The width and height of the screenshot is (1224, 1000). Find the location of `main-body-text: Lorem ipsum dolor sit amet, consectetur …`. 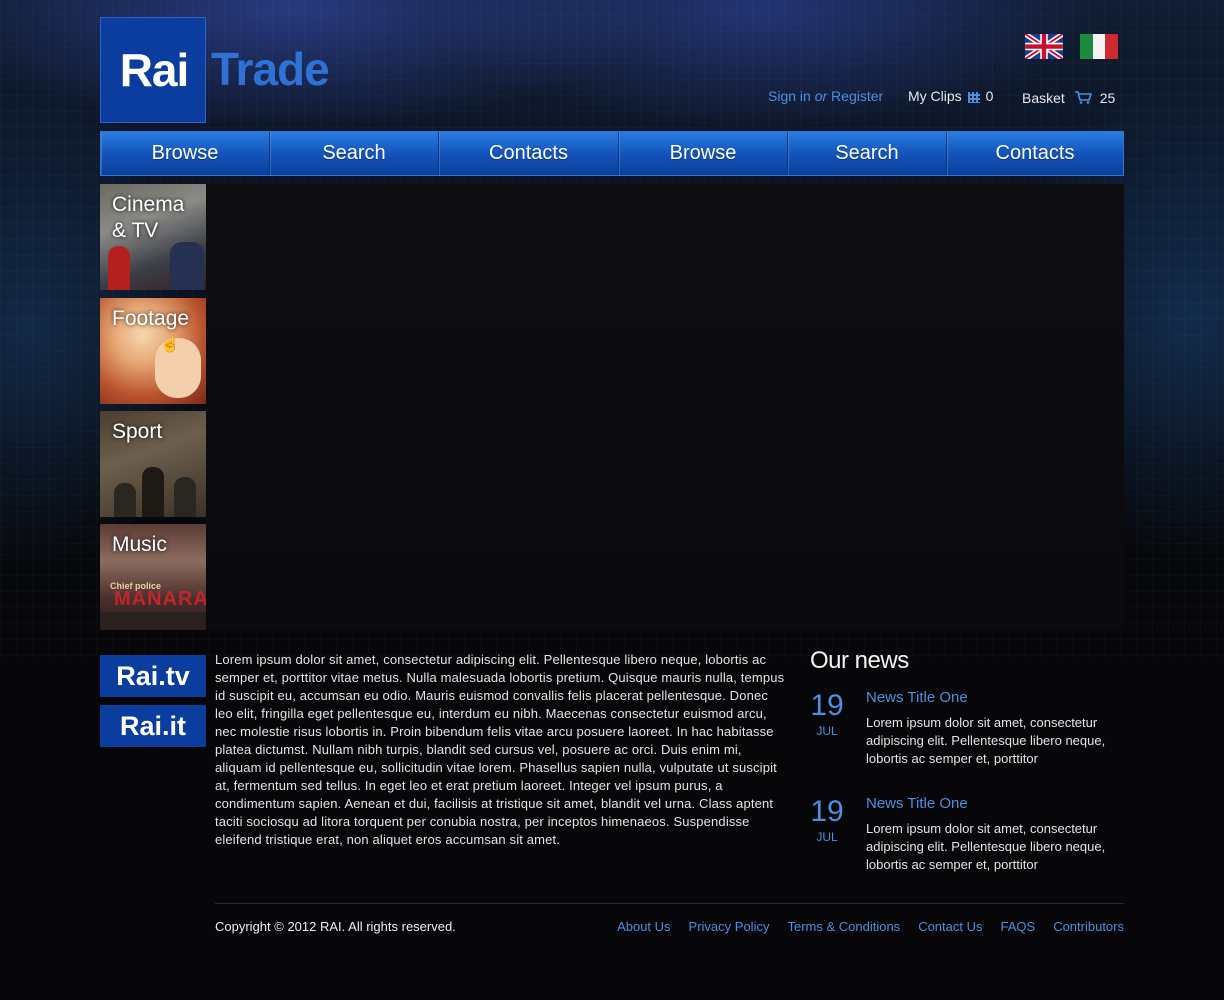

main-body-text: Lorem ipsum dolor sit amet, consectetur … is located at coordinates (500, 749).